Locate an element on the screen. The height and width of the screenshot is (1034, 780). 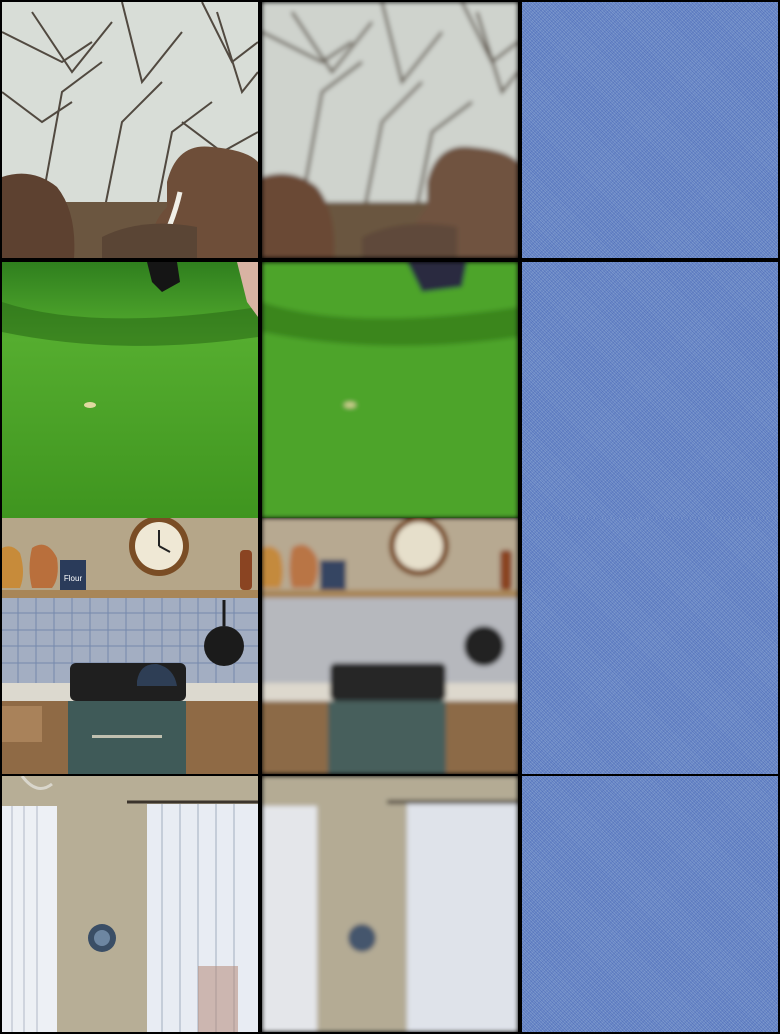
tile-elephants-original is located at coordinates (130, 130).